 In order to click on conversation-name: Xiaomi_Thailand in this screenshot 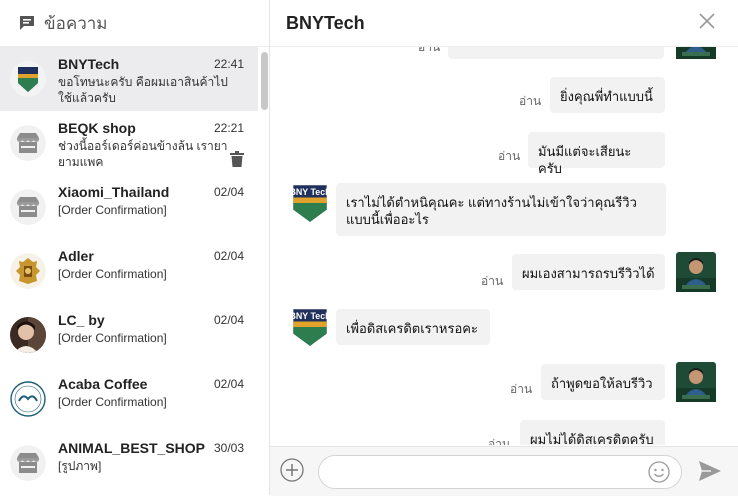, I will do `click(114, 192)`.